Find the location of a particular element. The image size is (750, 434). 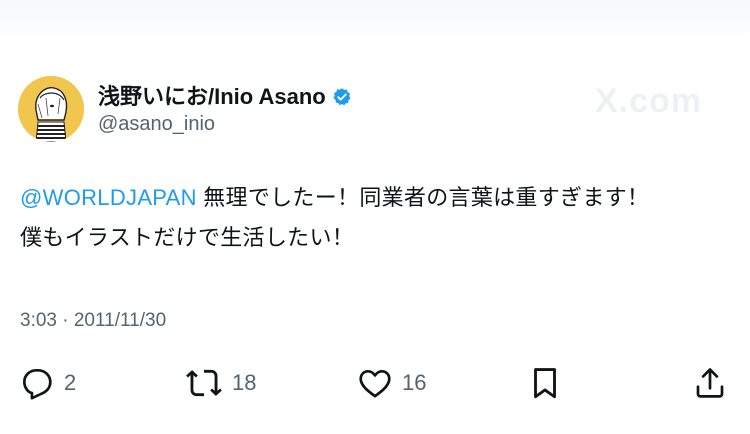

share-icon is located at coordinates (710, 383).